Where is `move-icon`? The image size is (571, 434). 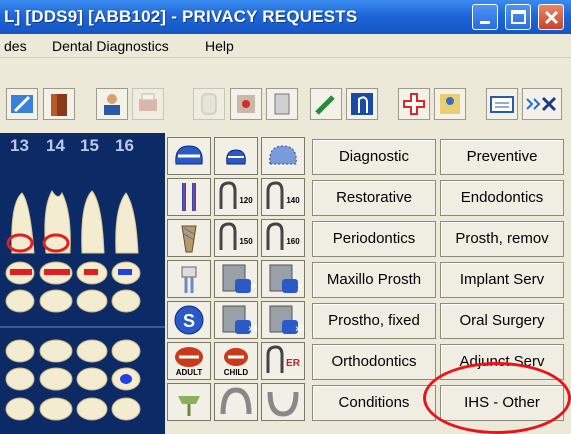
move-icon is located at coordinates (246, 104).